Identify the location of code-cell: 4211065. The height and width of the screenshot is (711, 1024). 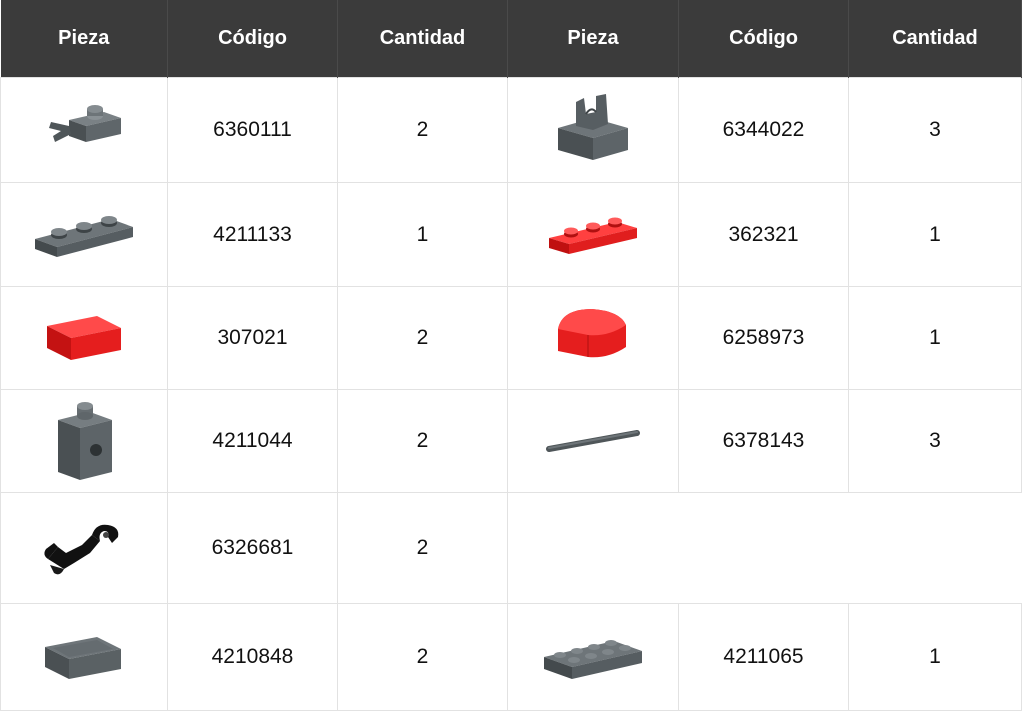
(763, 657).